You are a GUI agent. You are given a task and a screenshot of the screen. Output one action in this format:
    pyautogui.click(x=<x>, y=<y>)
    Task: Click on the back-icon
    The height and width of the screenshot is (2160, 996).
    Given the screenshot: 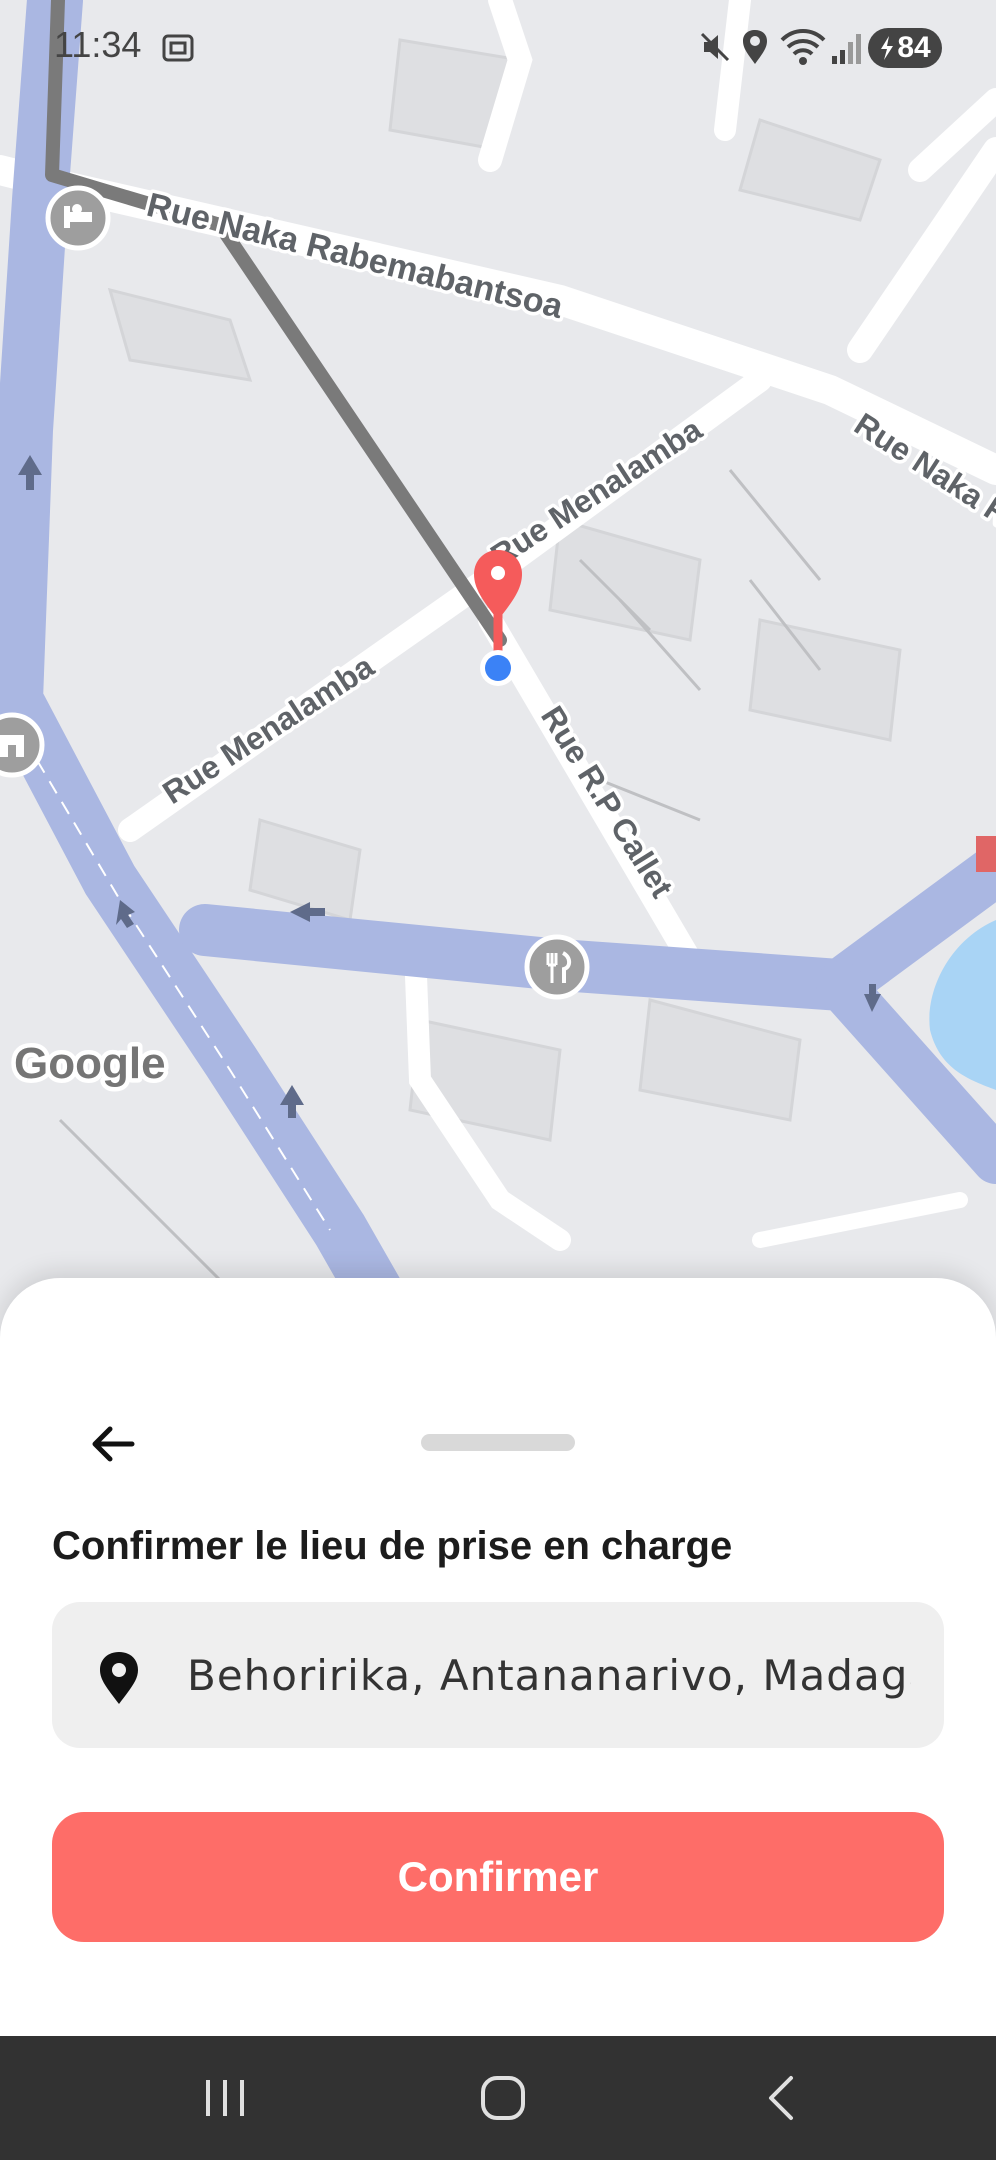 What is the action you would take?
    pyautogui.click(x=781, y=2098)
    